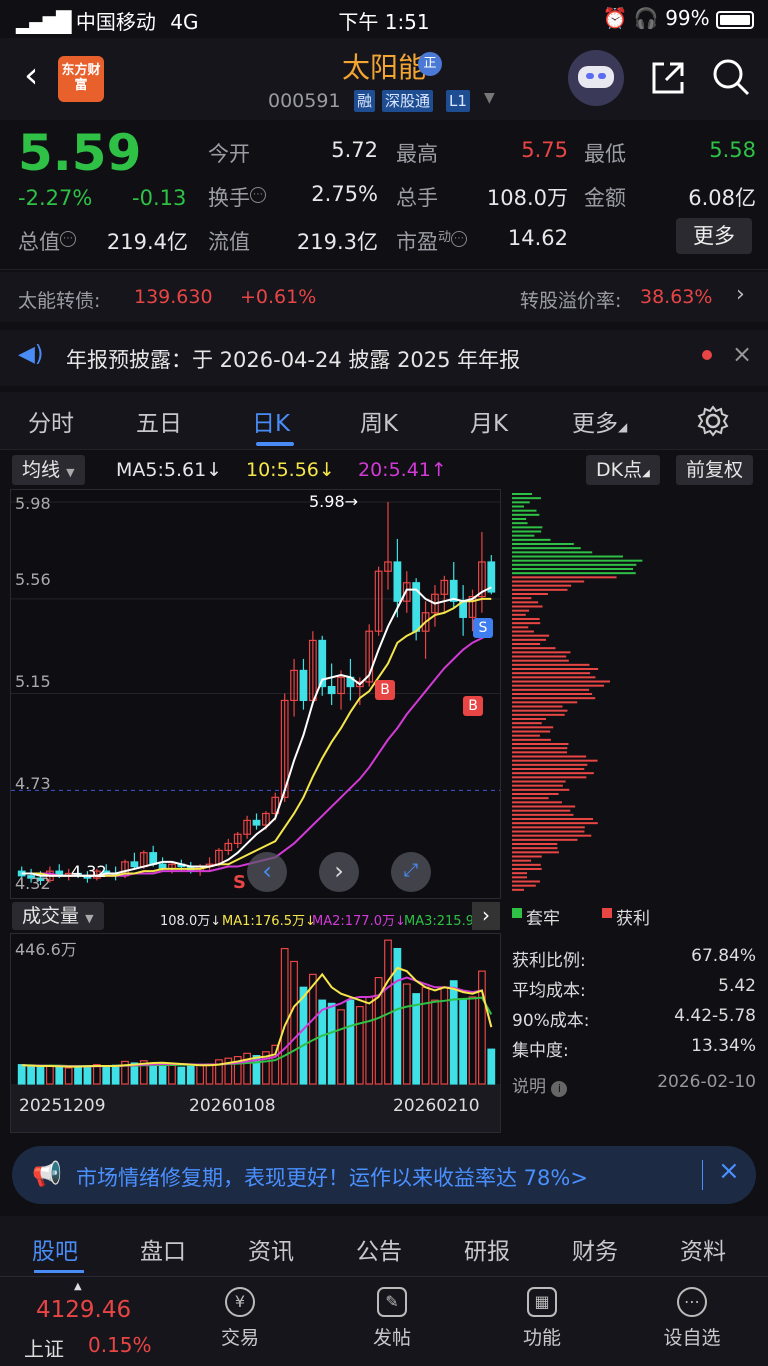 This screenshot has width=768, height=1366. What do you see at coordinates (713, 423) in the screenshot?
I see `settings-gear-icon` at bounding box center [713, 423].